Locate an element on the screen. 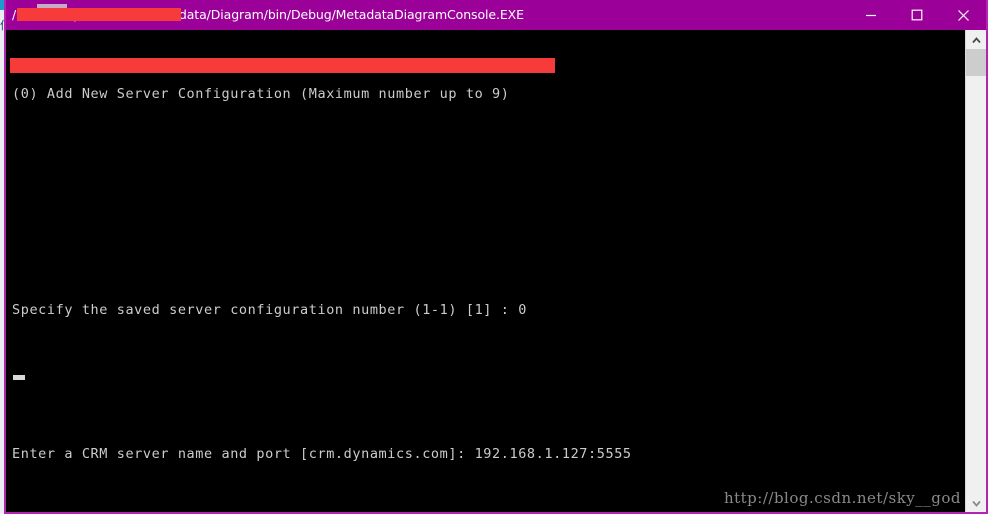 The height and width of the screenshot is (514, 988). scrollbar-thumb is located at coordinates (976, 62).